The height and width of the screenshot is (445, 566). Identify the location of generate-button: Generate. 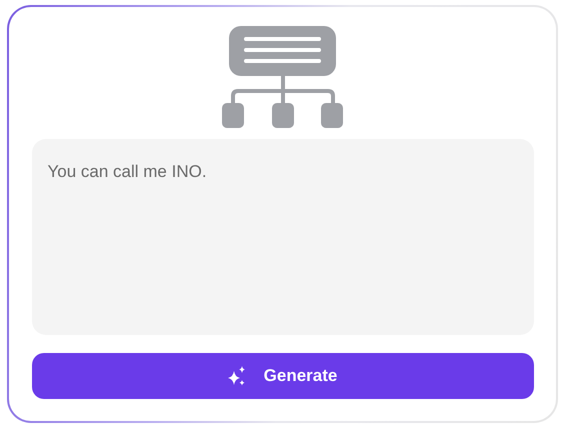
(283, 376).